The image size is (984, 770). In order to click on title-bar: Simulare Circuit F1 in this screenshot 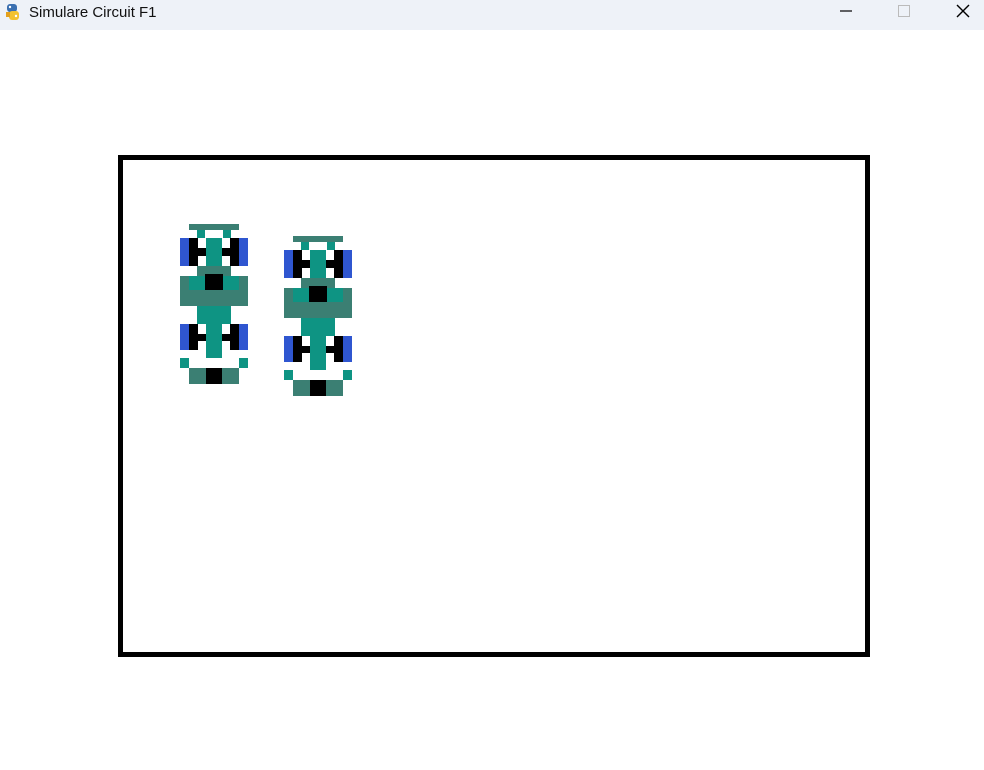, I will do `click(492, 15)`.